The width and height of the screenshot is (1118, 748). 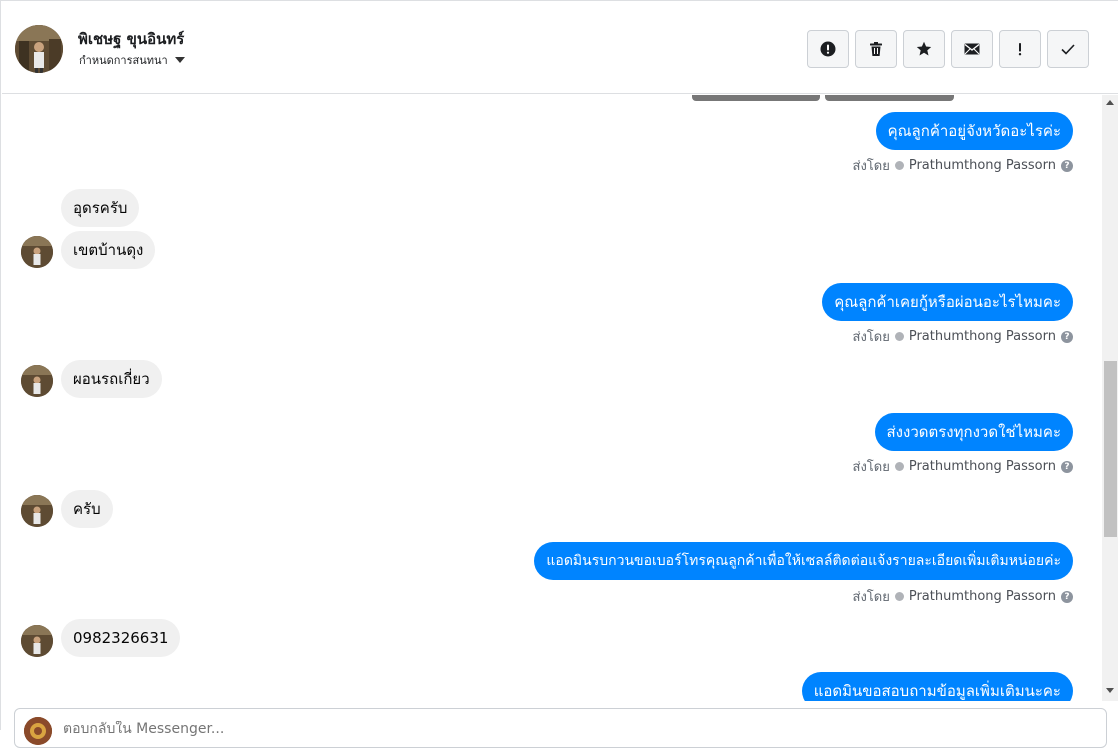 What do you see at coordinates (947, 302) in the screenshot?
I see `outgoing-message: คุณลูกค้าเคยกู้หรือผ่อนอะไรไหมคะ` at bounding box center [947, 302].